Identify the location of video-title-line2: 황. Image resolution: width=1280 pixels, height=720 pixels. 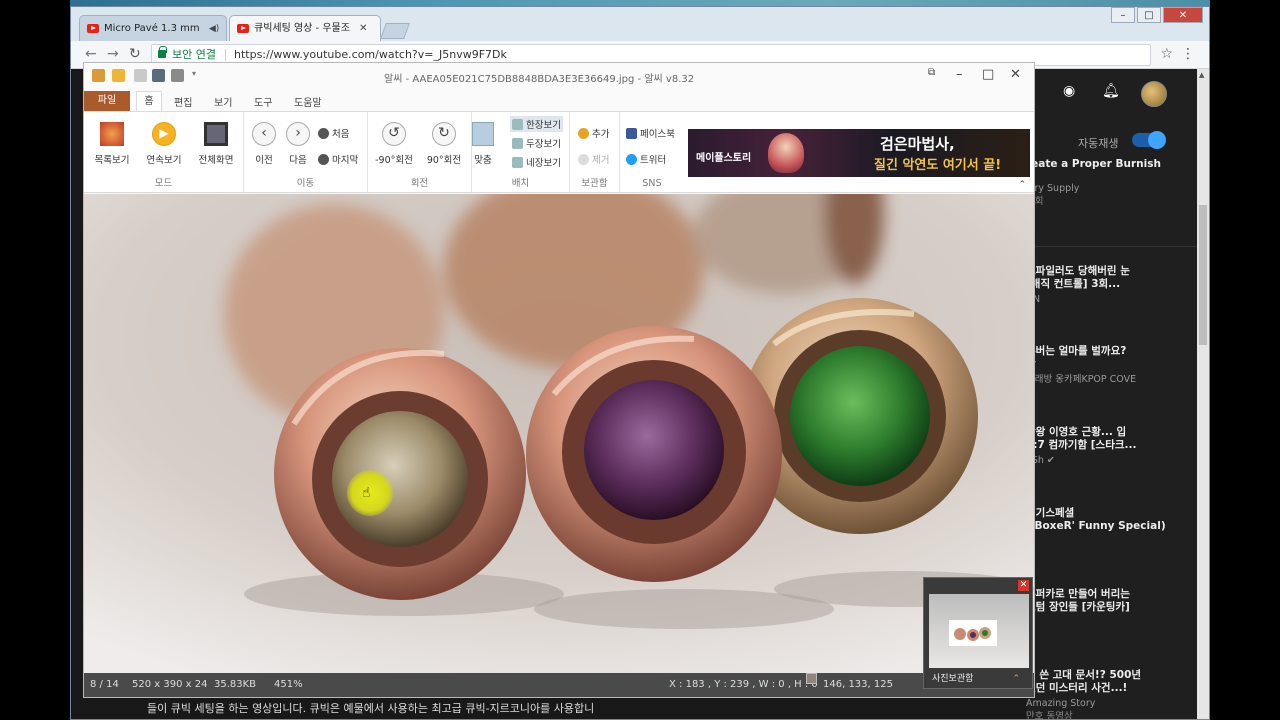
(1117, 364).